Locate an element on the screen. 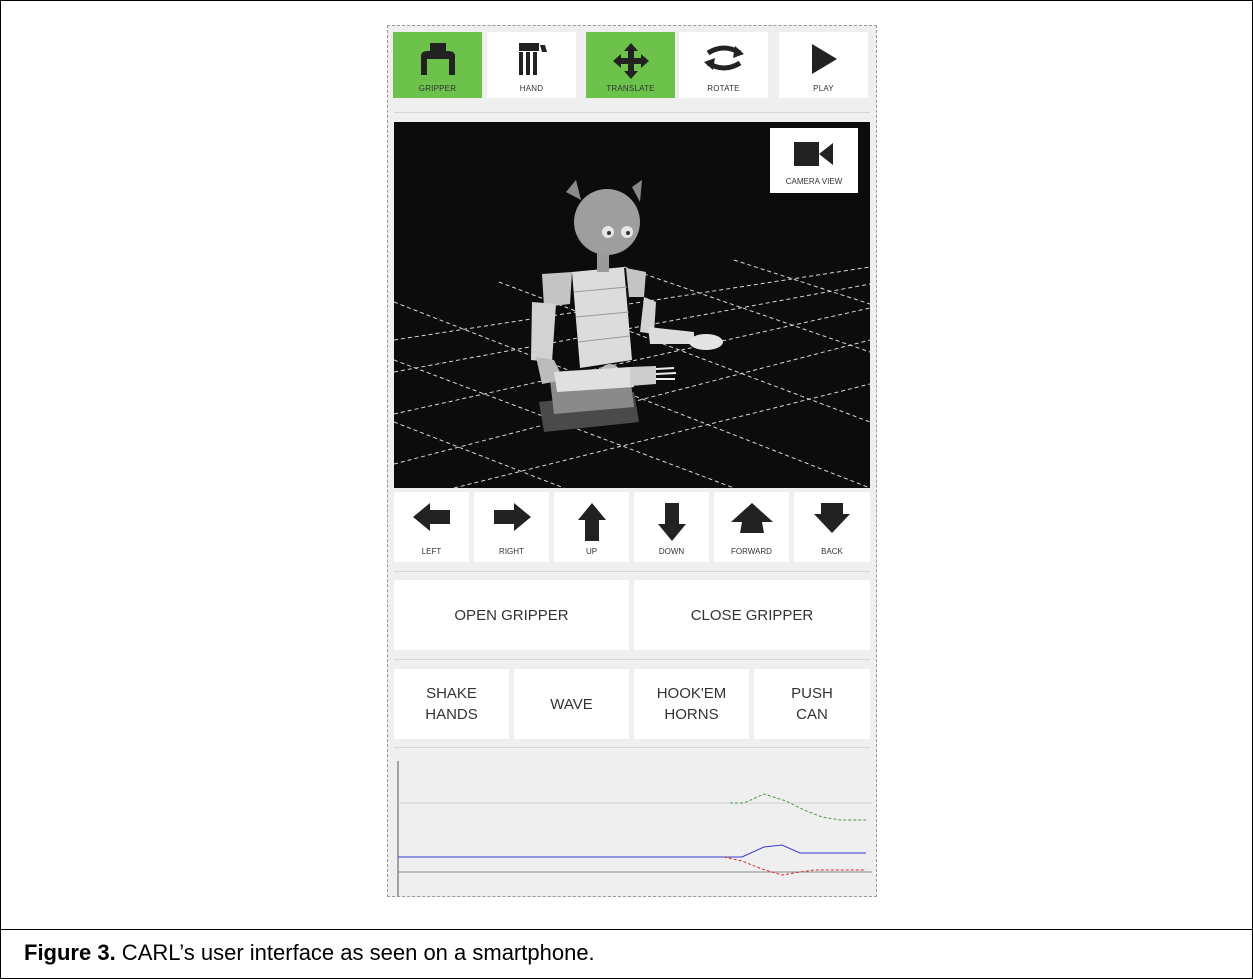  shake-hands-button: SHAKE HANDS is located at coordinates (451, 704).